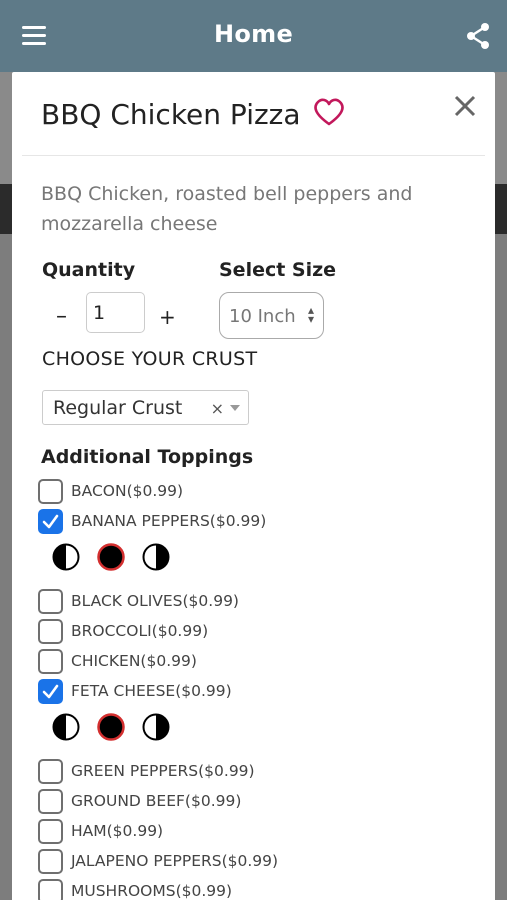 The width and height of the screenshot is (507, 900). What do you see at coordinates (89, 270) in the screenshot?
I see `quantity-label: Quantity` at bounding box center [89, 270].